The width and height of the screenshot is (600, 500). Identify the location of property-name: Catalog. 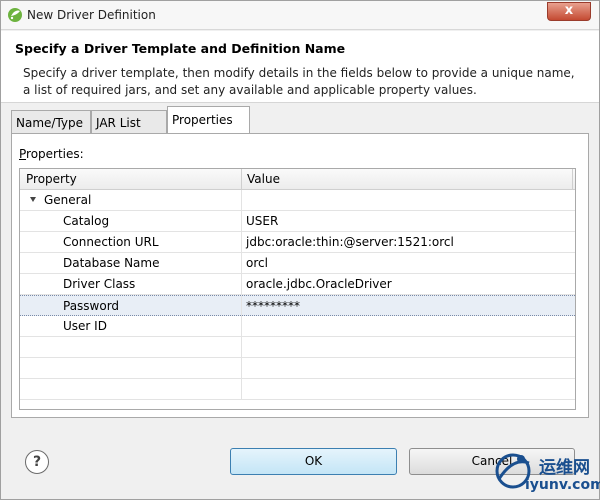
(86, 221).